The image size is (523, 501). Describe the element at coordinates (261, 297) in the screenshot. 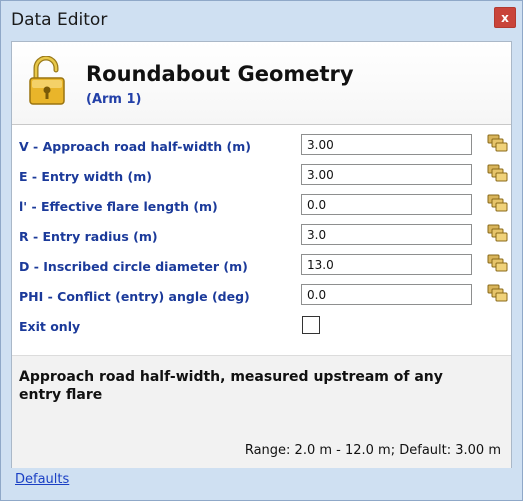

I see `field-row-phi: PHI - Conflict (entry) angle (deg) 0.0` at that location.